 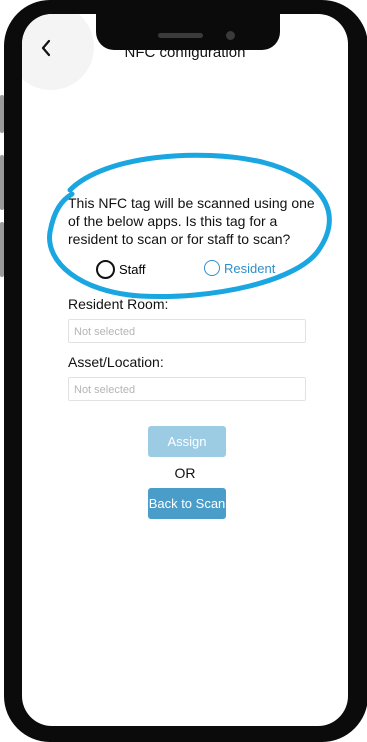 I want to click on speaker, so click(x=180, y=35).